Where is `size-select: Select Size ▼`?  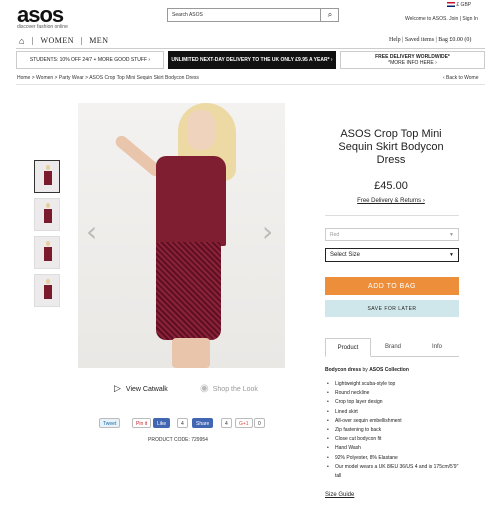 size-select: Select Size ▼ is located at coordinates (392, 255).